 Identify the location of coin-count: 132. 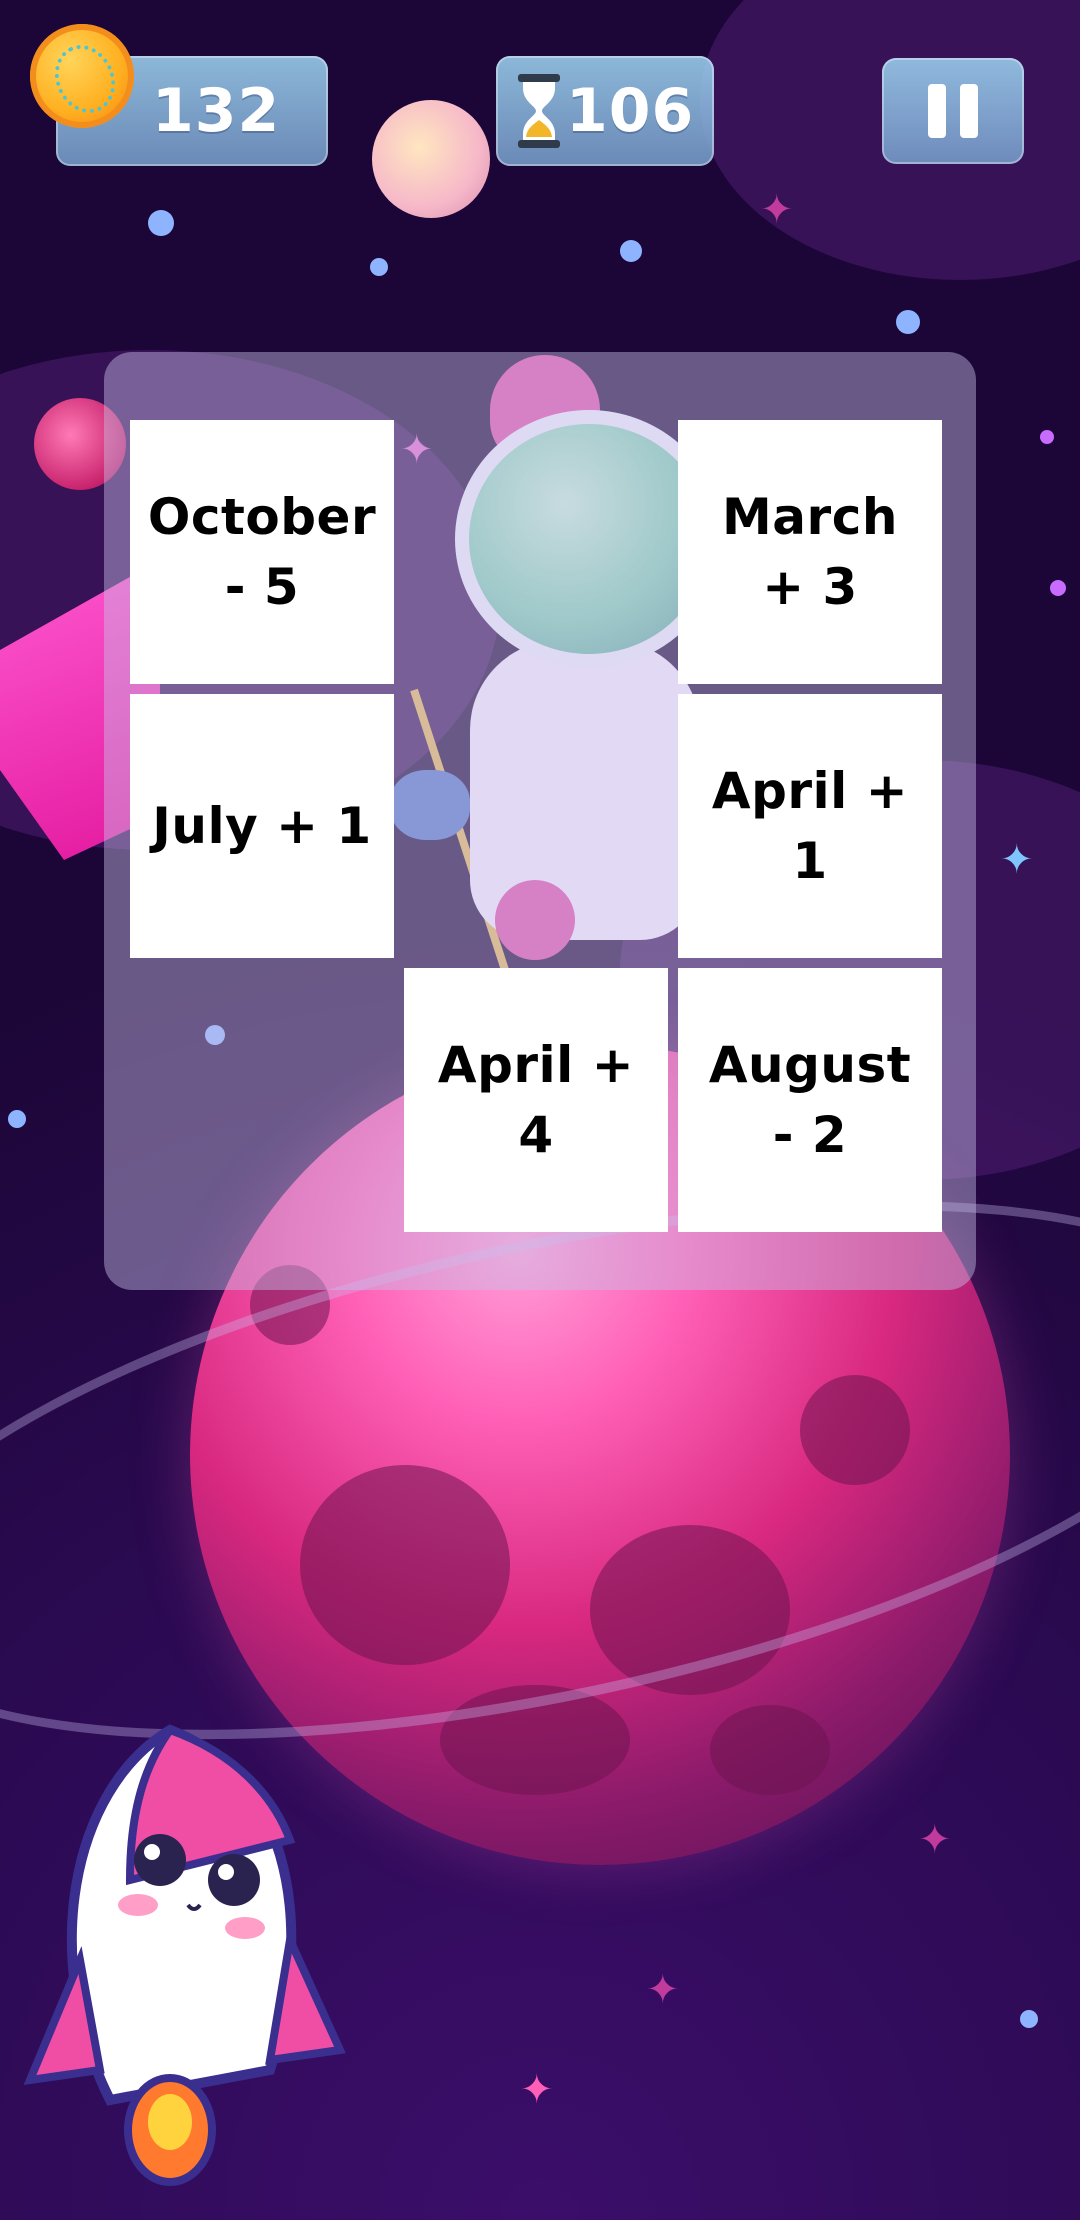
(216, 111).